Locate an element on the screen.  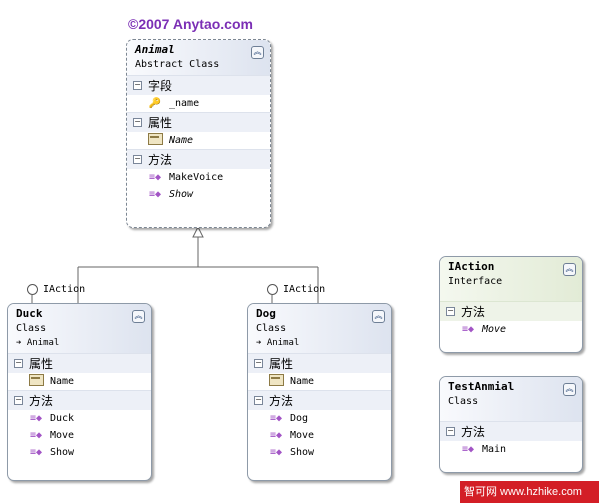
watermark: 智可网 www.hzhike.com is located at coordinates (529, 492).